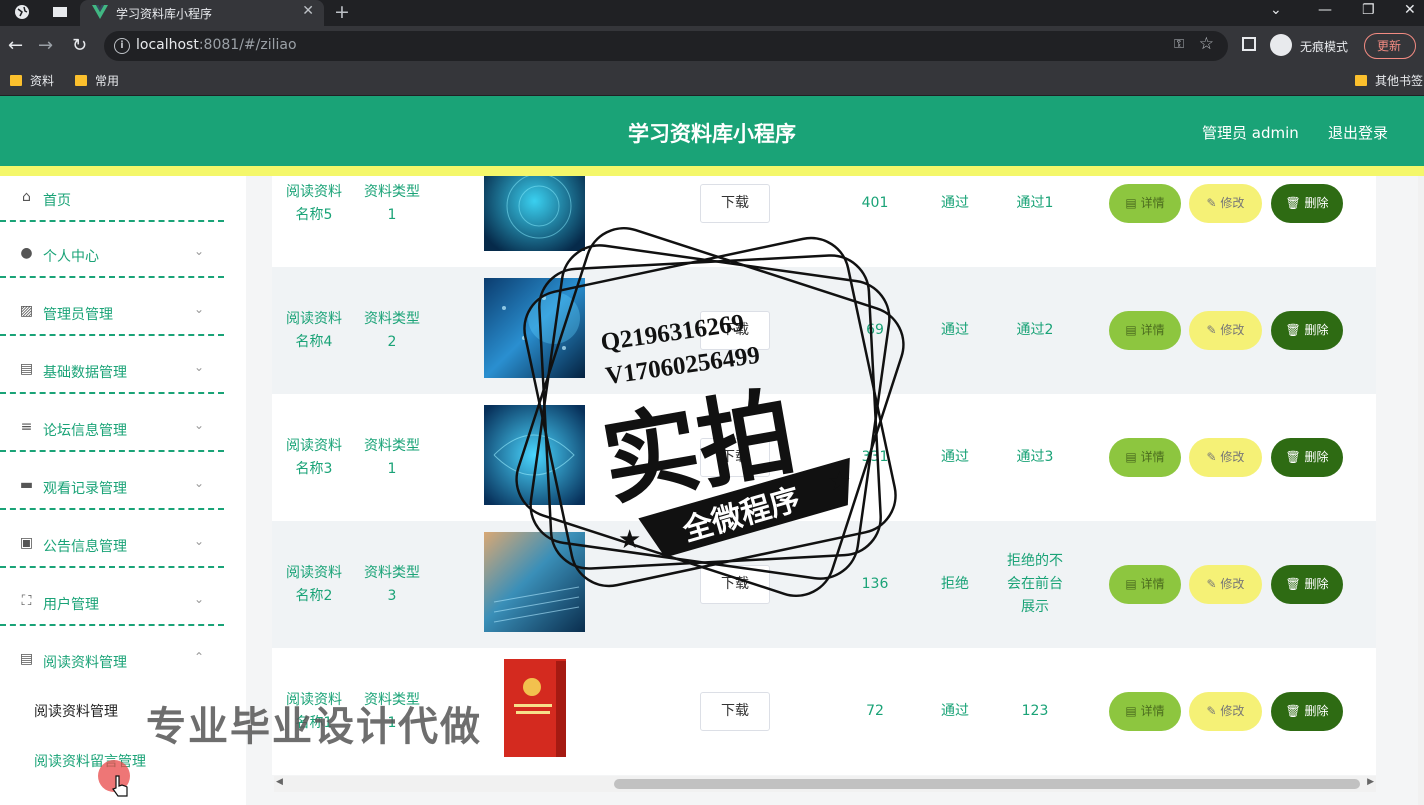 This screenshot has height=805, width=1424. What do you see at coordinates (122, 46) in the screenshot?
I see `info-icon: i` at bounding box center [122, 46].